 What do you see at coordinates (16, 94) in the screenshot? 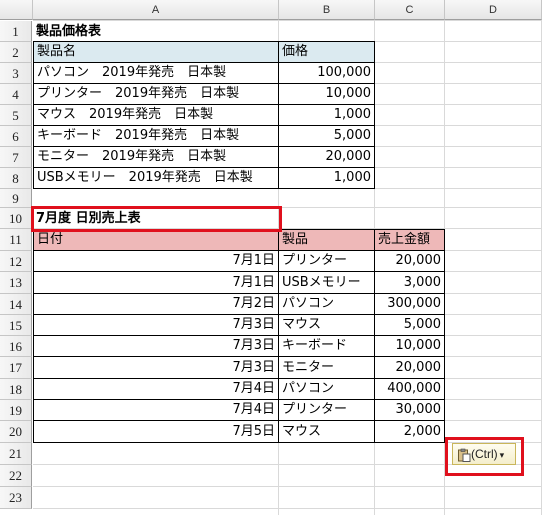
I see `row-header-4: 4` at bounding box center [16, 94].